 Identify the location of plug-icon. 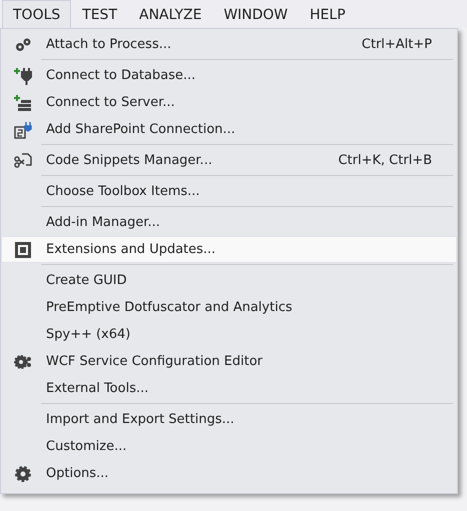
(23, 75).